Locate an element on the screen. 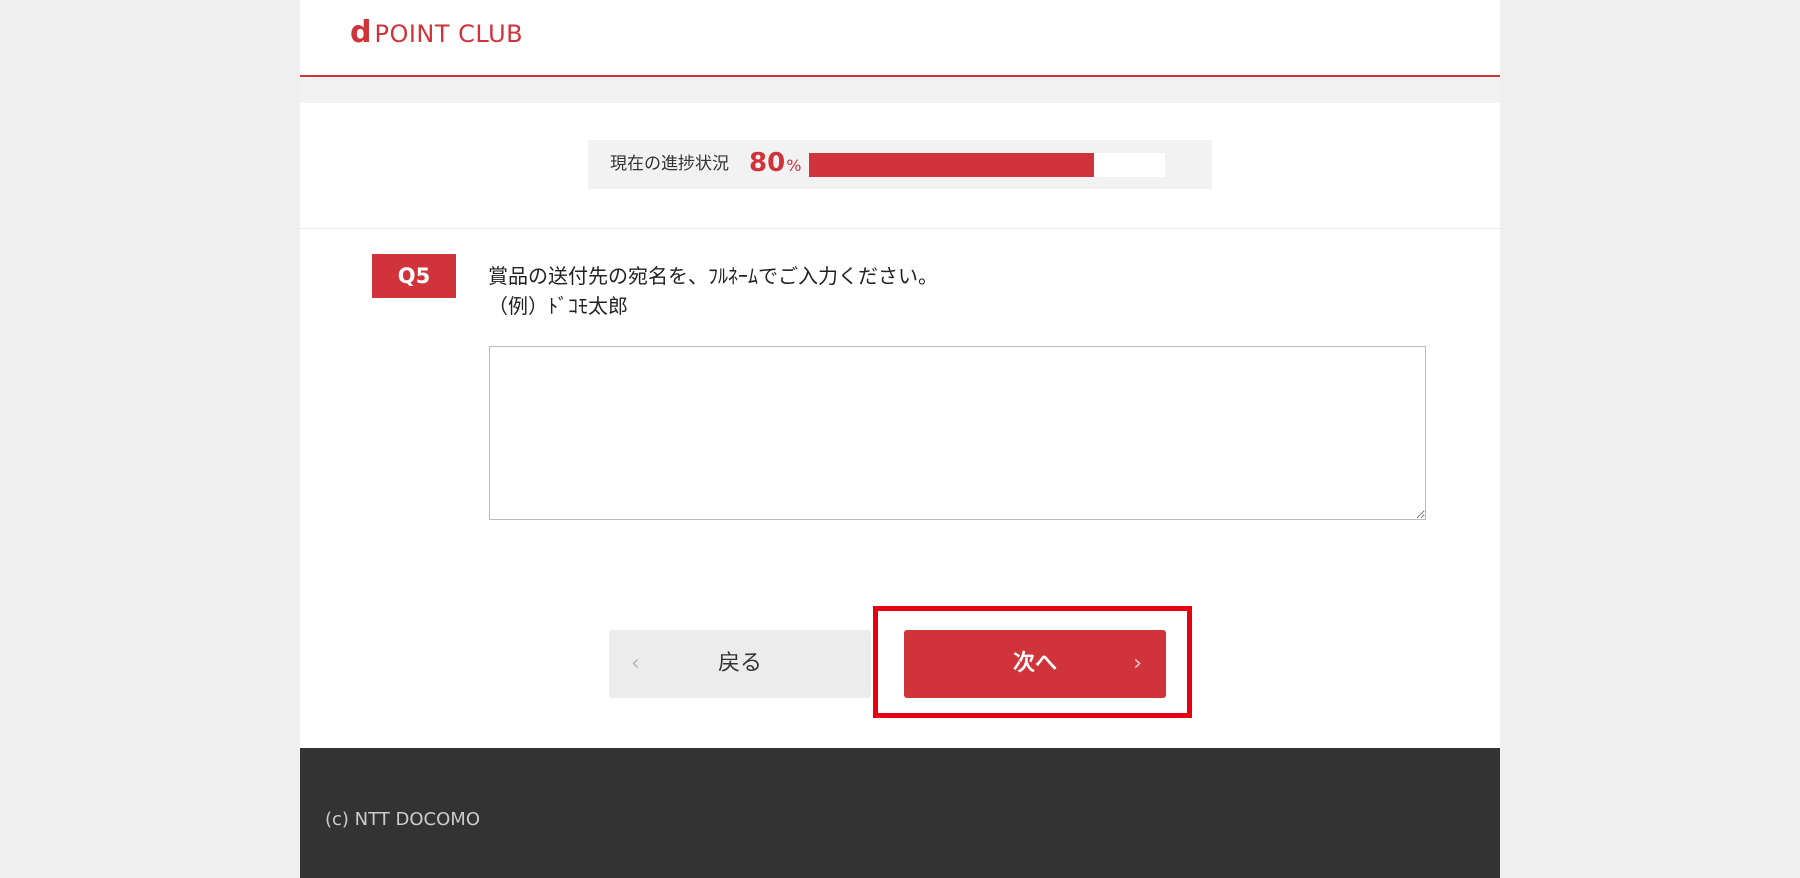 This screenshot has width=1800, height=878. progress-indicator: 現在の進捗状況 80% is located at coordinates (900, 164).